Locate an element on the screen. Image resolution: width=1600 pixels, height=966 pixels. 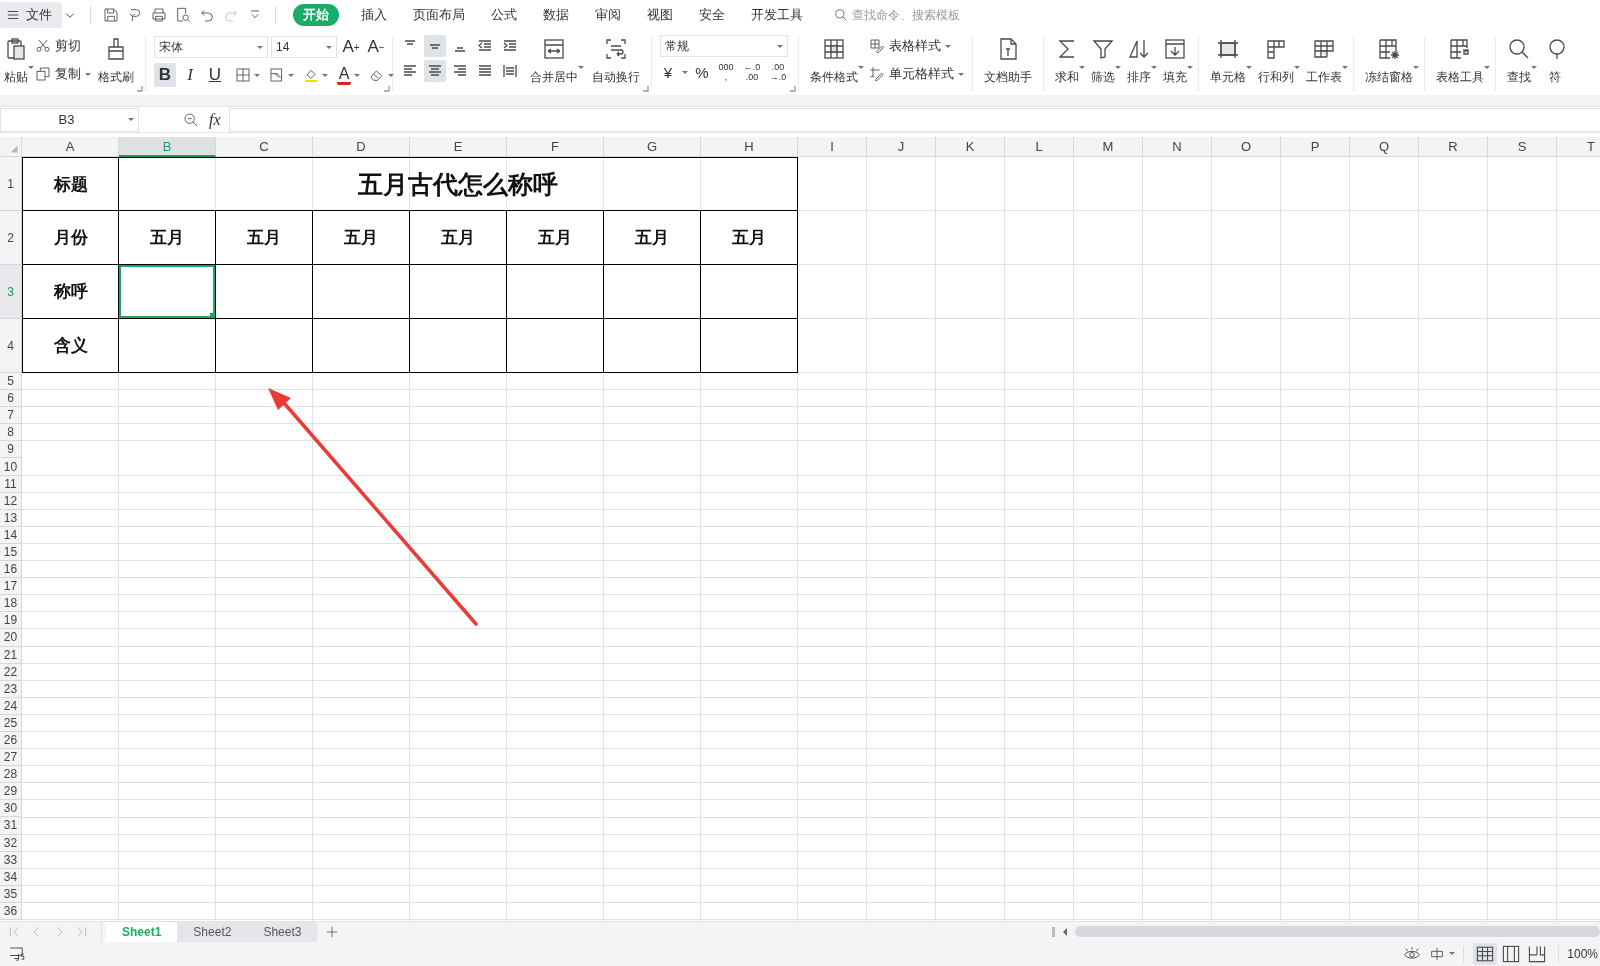
font-color-button: A is located at coordinates (344, 75).